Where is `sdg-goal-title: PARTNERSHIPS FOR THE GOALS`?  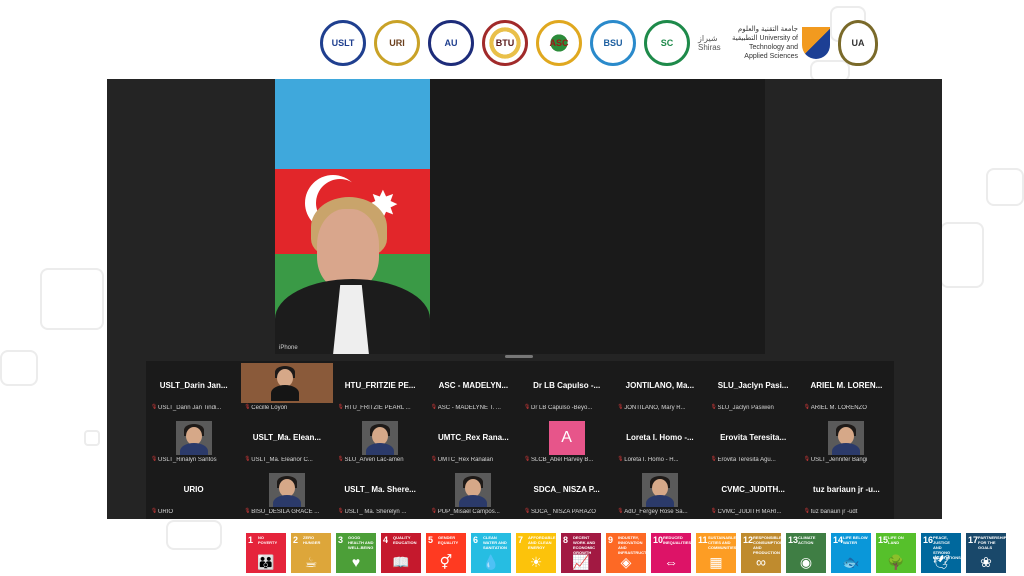 sdg-goal-title: PARTNERSHIPS FOR THE GOALS is located at coordinates (992, 542).